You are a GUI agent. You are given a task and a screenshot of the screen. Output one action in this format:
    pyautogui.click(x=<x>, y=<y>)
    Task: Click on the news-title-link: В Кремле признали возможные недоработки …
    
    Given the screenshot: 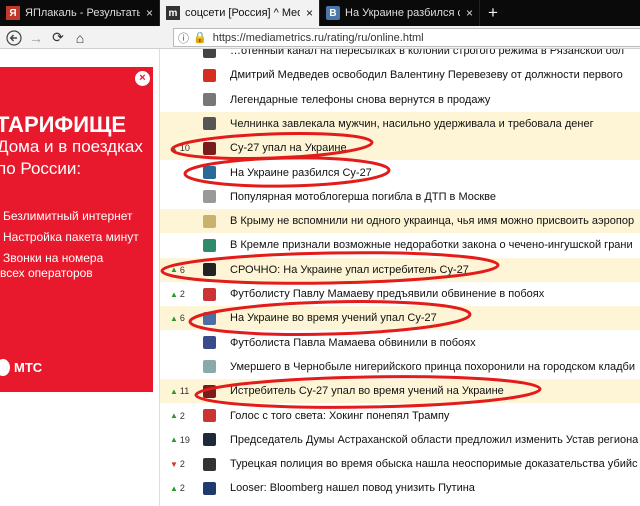 What is the action you would take?
    pyautogui.click(x=431, y=245)
    